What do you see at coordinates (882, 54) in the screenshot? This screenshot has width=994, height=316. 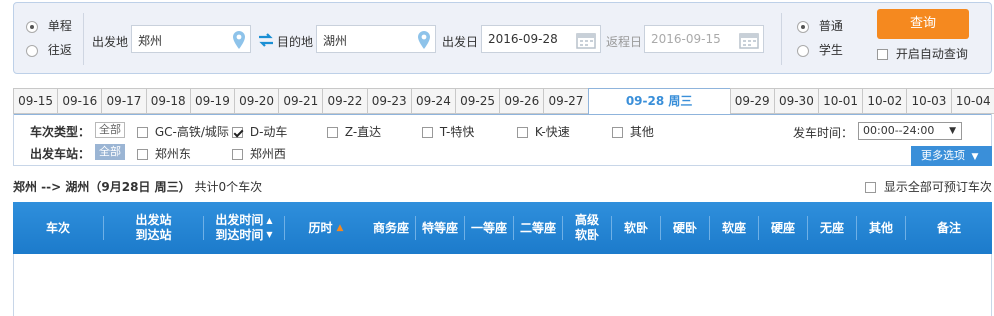 I see `auto-query-checkbox` at bounding box center [882, 54].